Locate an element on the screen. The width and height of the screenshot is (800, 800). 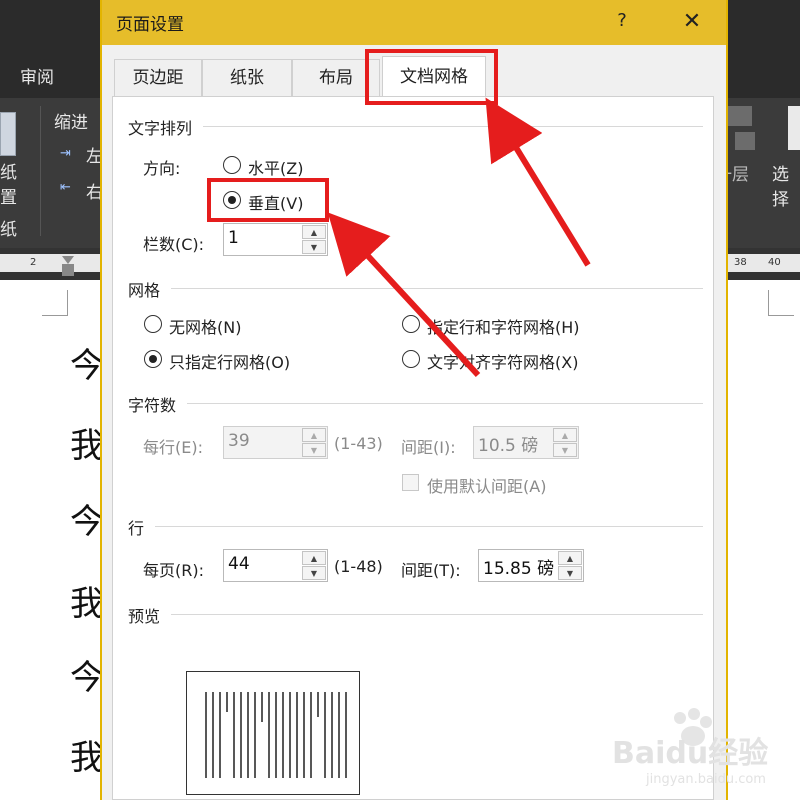
close-icon: ✕ is located at coordinates (692, 22).